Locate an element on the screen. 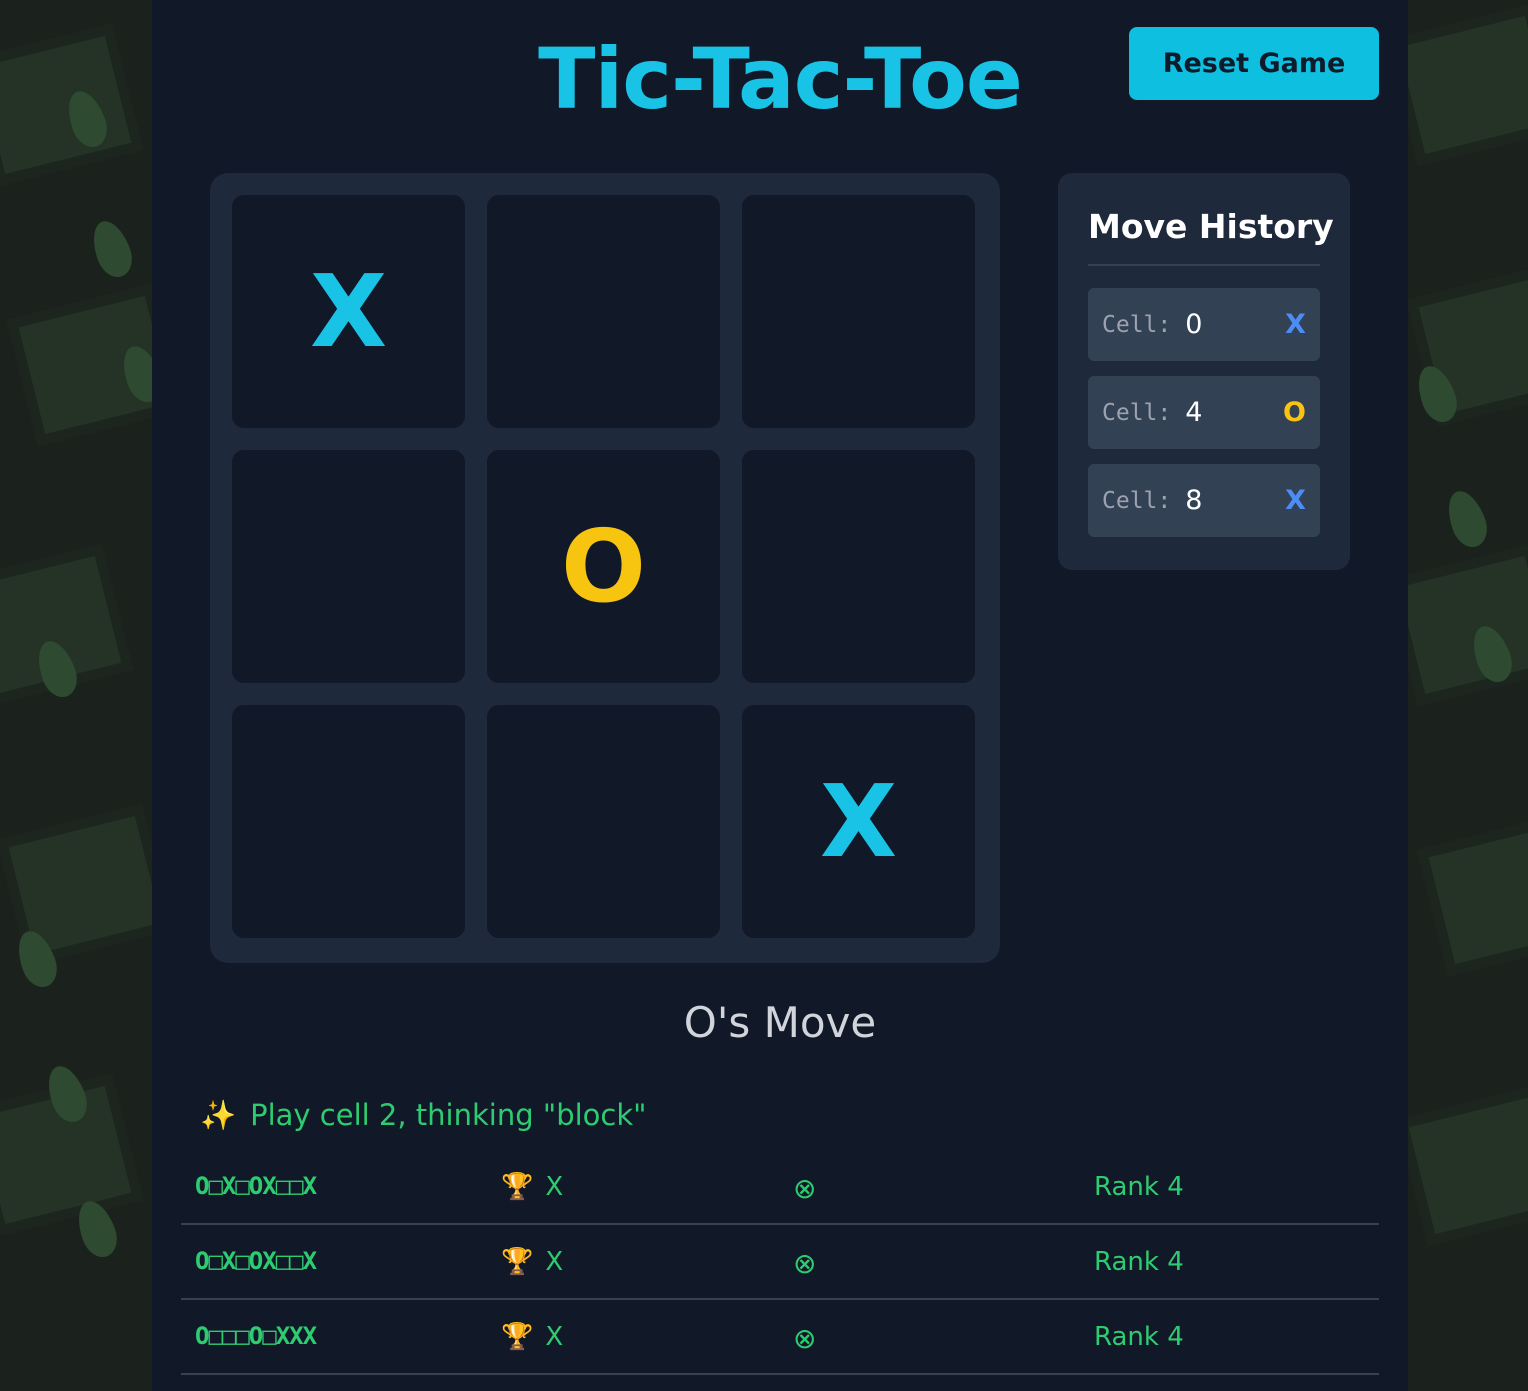 This screenshot has width=1528, height=1391. board-cell-4: O is located at coordinates (603, 566).